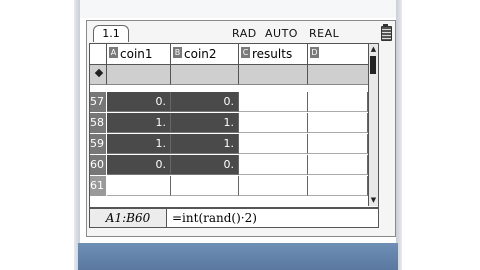 Image resolution: width=480 pixels, height=270 pixels. Describe the element at coordinates (205, 102) in the screenshot. I see `cell-b57: 0.` at that location.